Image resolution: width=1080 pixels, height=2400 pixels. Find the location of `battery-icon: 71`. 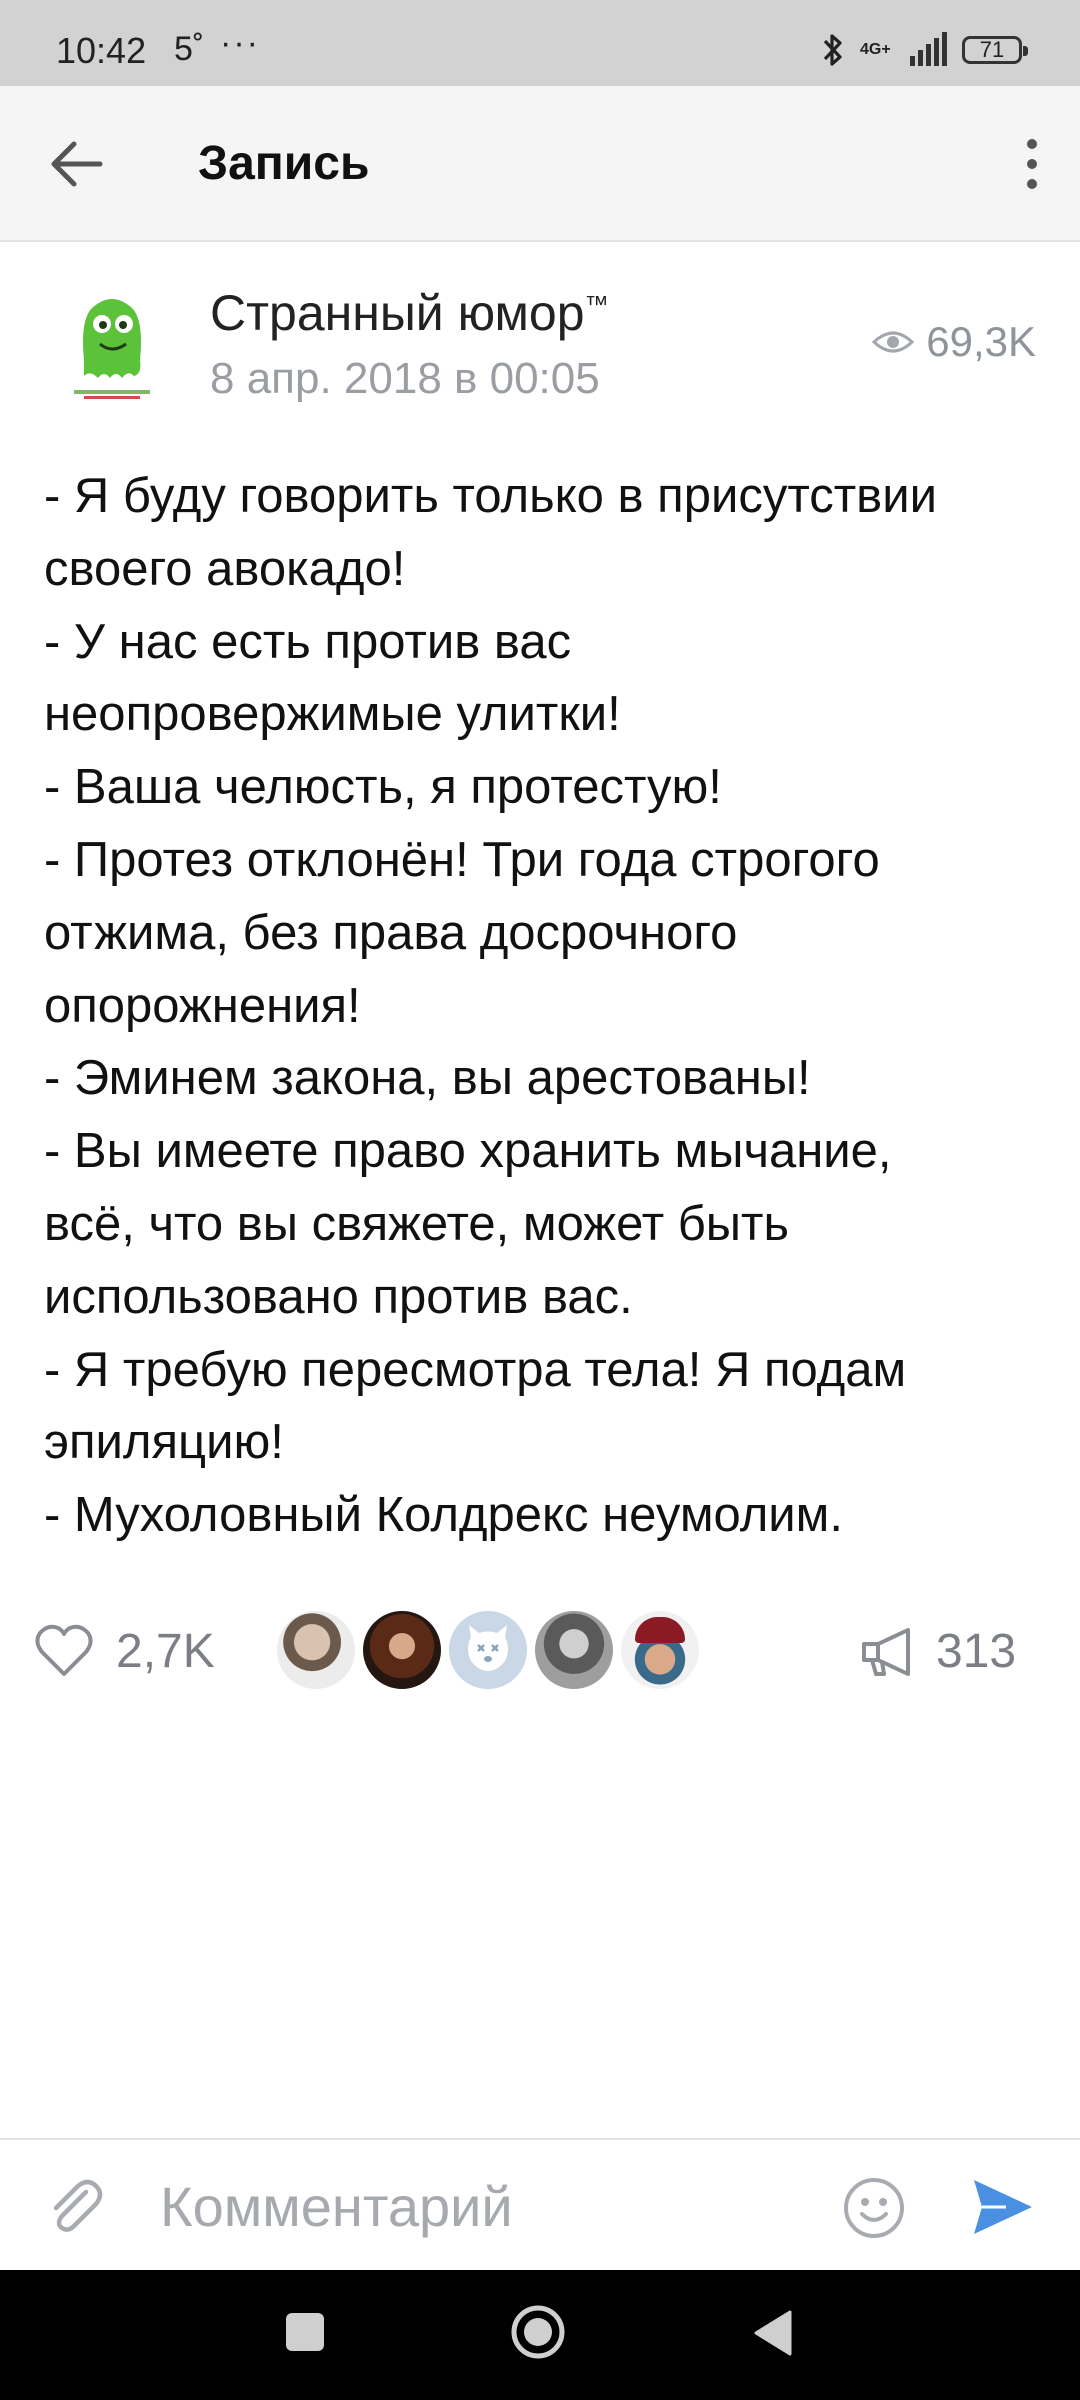

battery-icon: 71 is located at coordinates (995, 50).